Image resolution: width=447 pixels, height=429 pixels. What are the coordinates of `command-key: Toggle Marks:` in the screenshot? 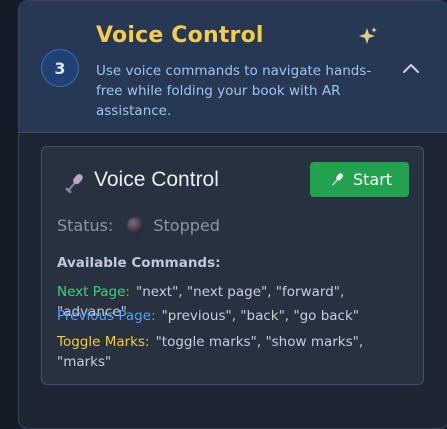 It's located at (103, 342).